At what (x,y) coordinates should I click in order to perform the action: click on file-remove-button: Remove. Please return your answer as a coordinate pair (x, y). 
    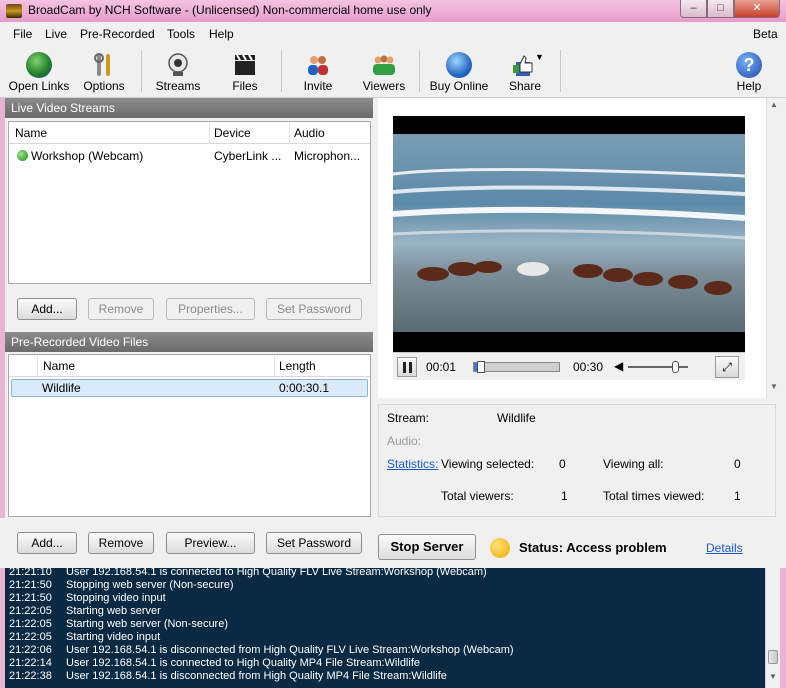
    Looking at the image, I should click on (121, 543).